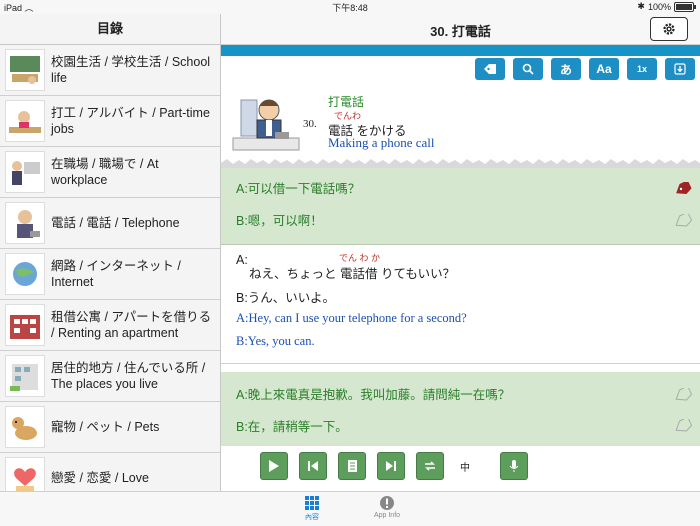  I want to click on record-button, so click(514, 466).